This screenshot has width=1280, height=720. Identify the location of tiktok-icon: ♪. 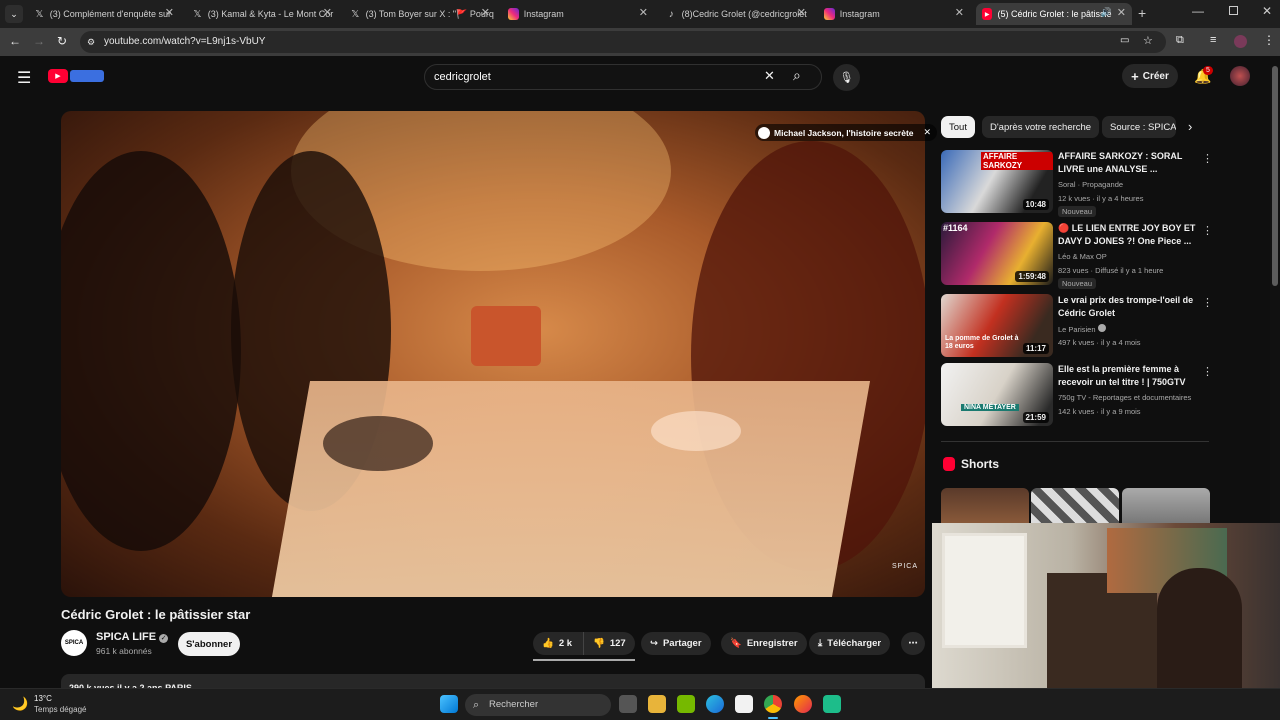
(671, 14).